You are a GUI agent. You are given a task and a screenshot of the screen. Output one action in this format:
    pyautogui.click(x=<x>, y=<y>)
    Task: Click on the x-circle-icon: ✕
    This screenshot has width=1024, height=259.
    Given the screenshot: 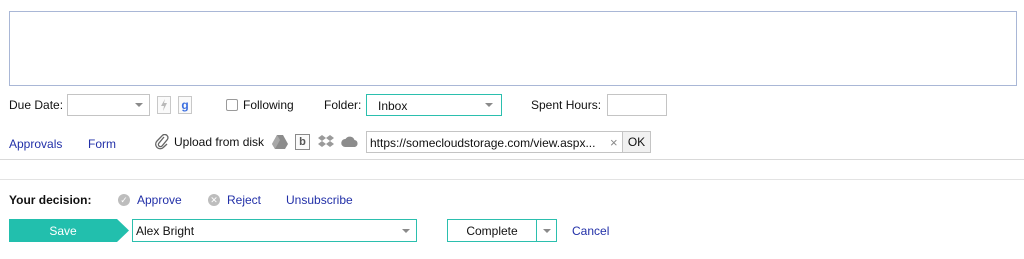 What is the action you would take?
    pyautogui.click(x=214, y=200)
    